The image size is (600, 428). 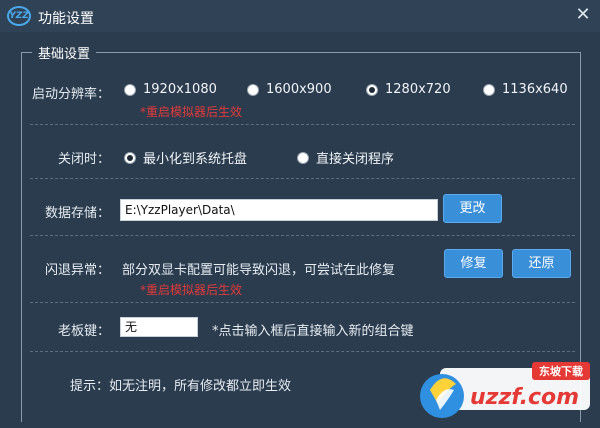 I want to click on watermark-graphic: 东坡下载 uzzf.com, so click(x=505, y=390).